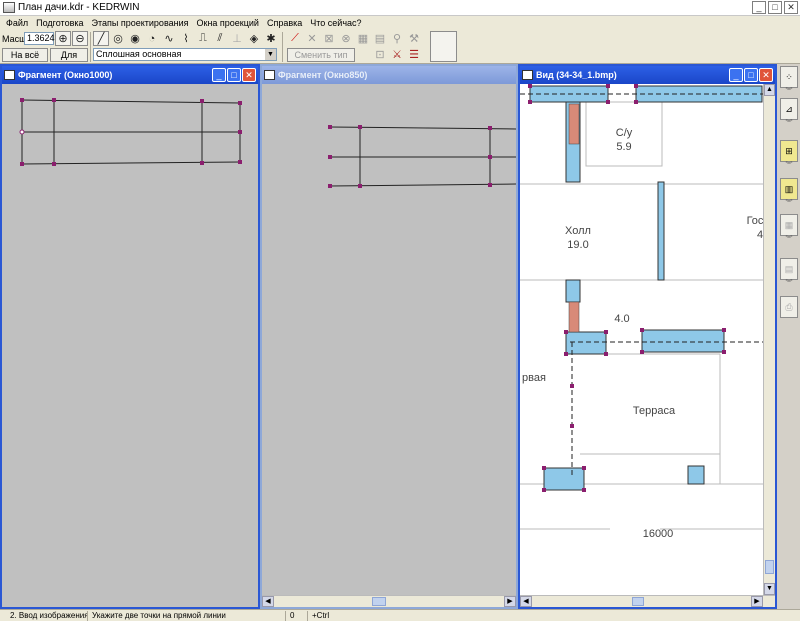 Image resolution: width=800 pixels, height=621 pixels. I want to click on trim-icon: ⟋, so click(295, 38).